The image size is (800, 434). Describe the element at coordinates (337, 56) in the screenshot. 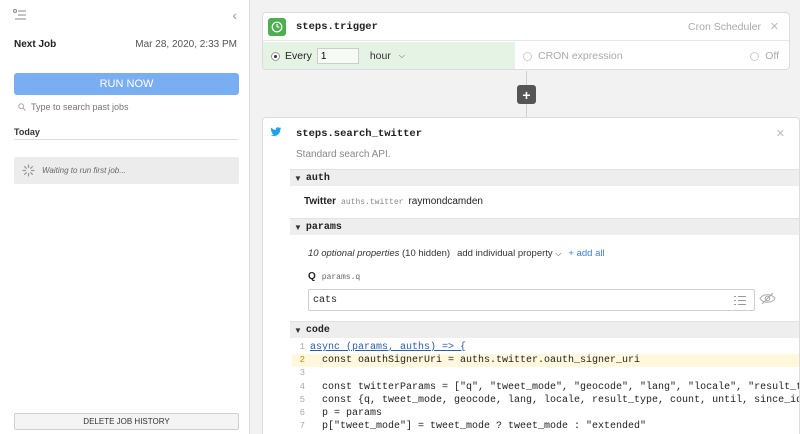

I see `every-value-input` at that location.